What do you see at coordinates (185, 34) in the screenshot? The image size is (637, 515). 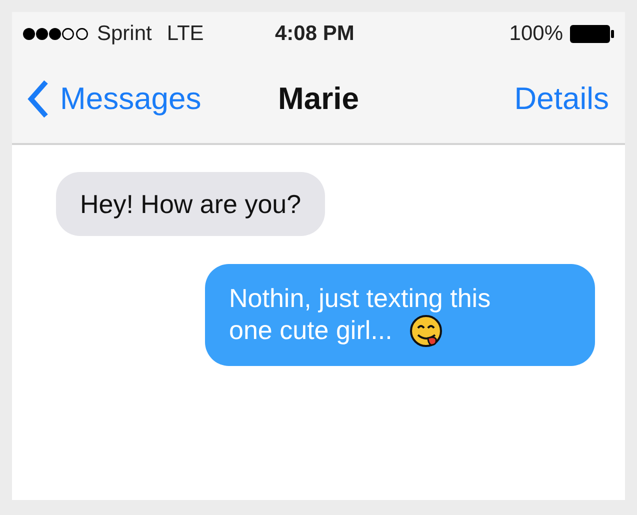 I see `network-type: LTE` at bounding box center [185, 34].